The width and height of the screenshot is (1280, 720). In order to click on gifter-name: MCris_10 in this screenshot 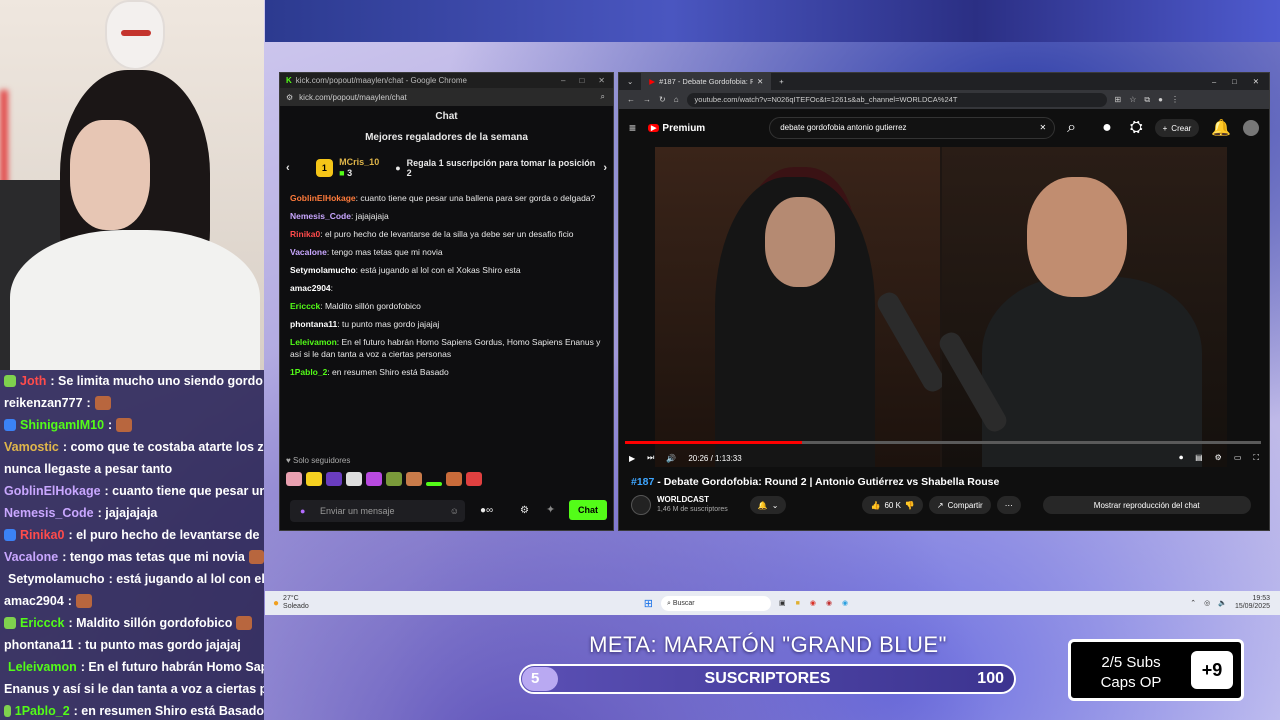, I will do `click(359, 162)`.